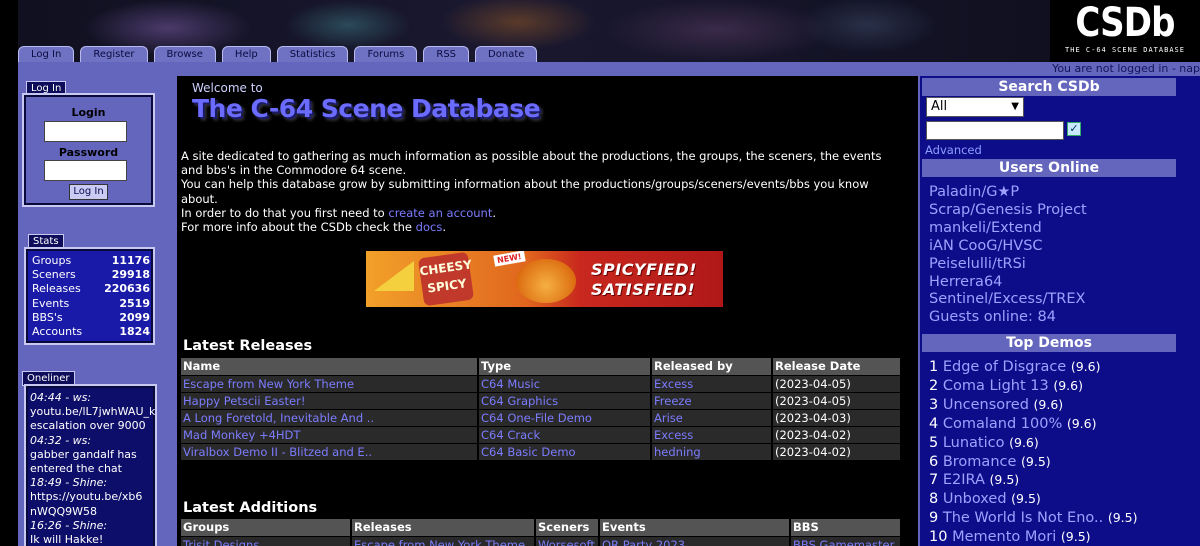  Describe the element at coordinates (939, 106) in the screenshot. I see `search-category-value: All` at that location.